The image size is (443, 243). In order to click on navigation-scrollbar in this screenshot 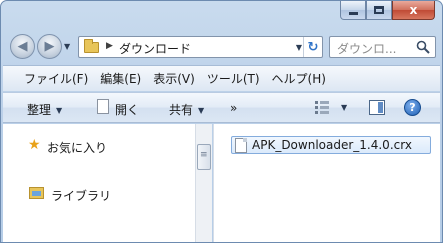, I will do `click(203, 183)`.